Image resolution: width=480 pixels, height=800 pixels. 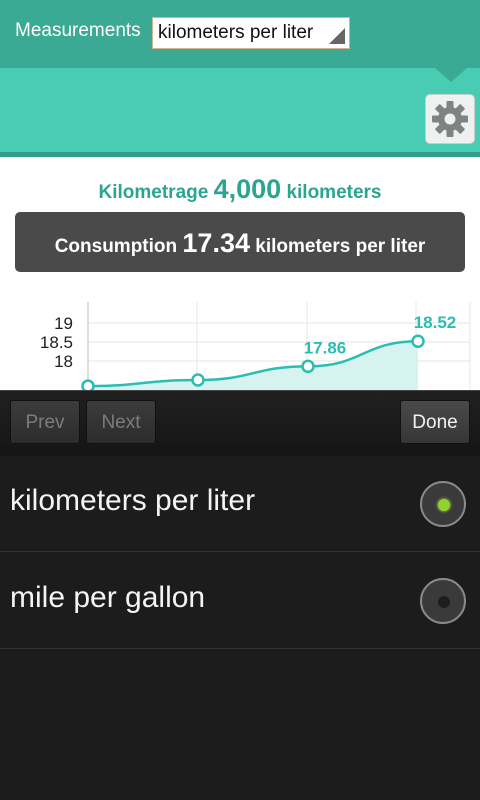 I want to click on measurement-unit-select: kilometers per liter, so click(x=251, y=33).